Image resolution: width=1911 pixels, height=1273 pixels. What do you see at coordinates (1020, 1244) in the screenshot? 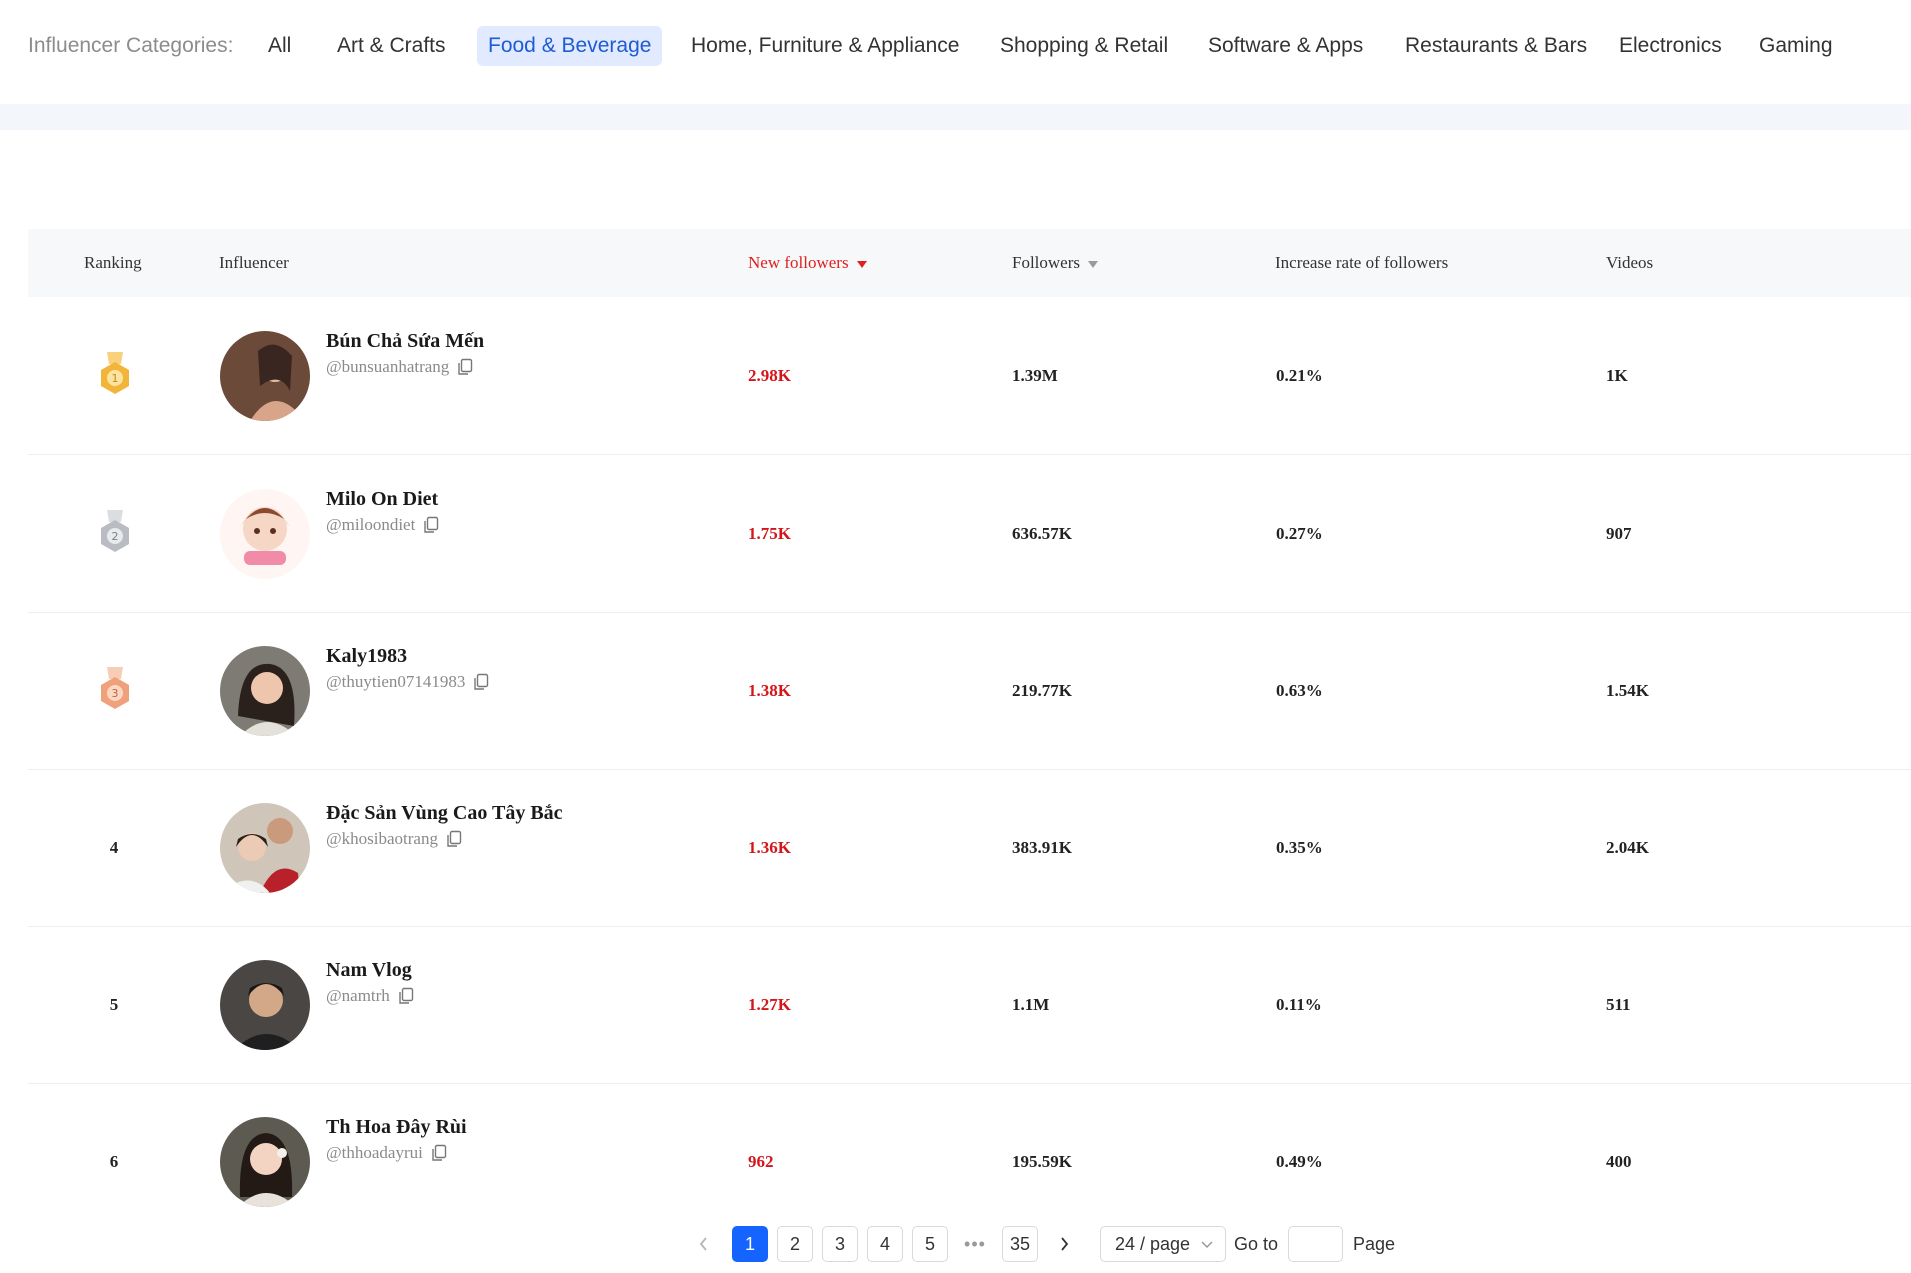
I see `page-button-last: 35` at bounding box center [1020, 1244].